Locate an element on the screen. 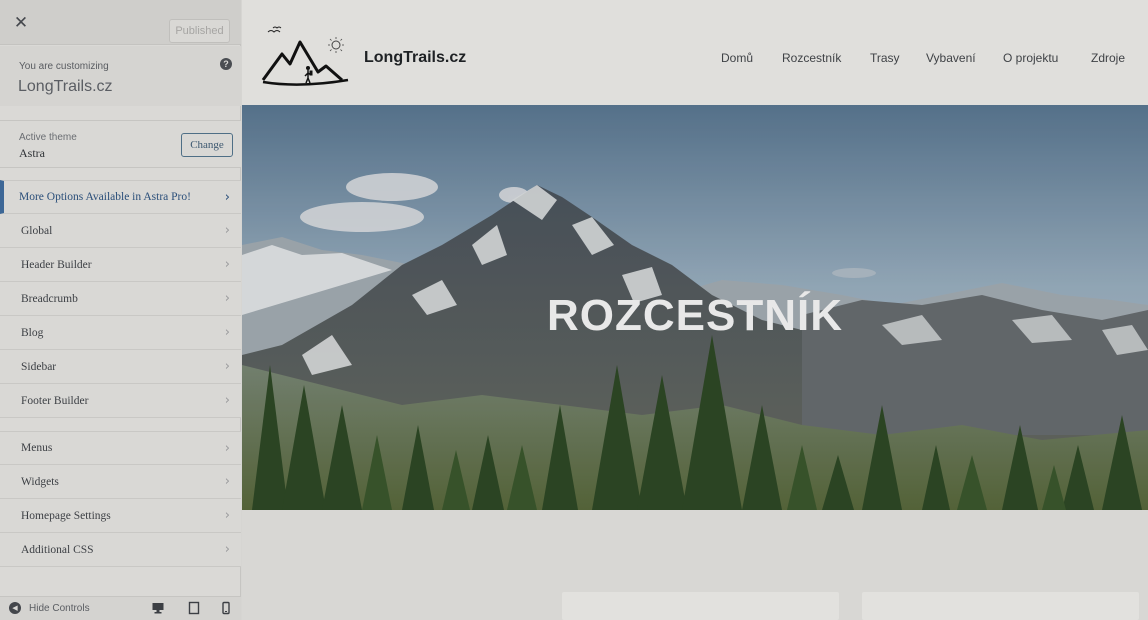  customizer-footer: ◀ Hide Controls is located at coordinates (120, 608).